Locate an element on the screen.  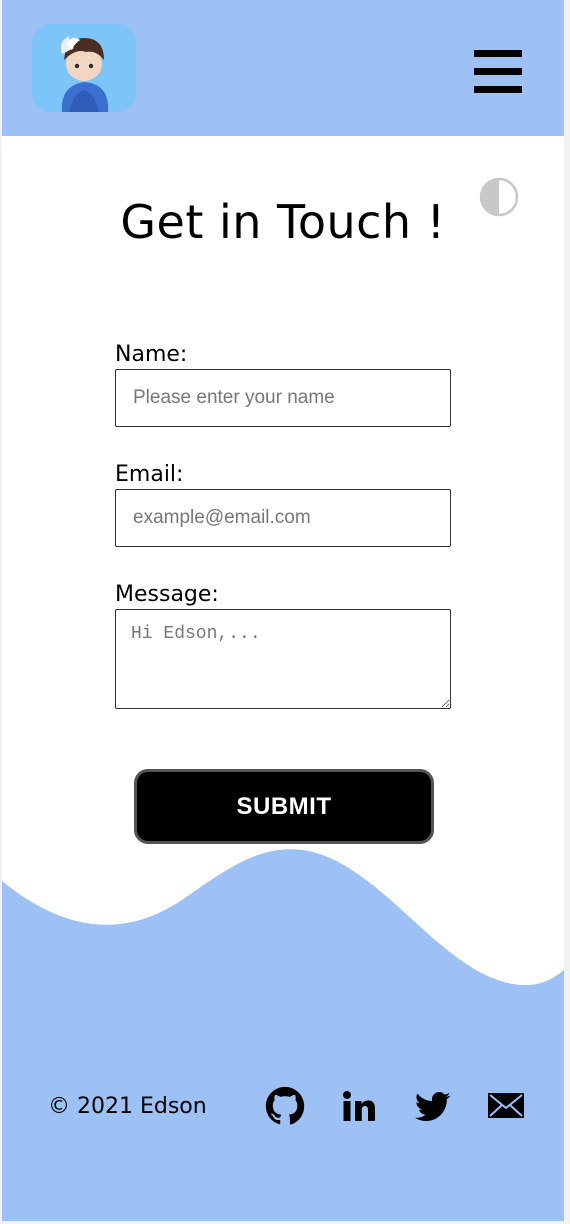
avatar-illustration is located at coordinates (84, 68).